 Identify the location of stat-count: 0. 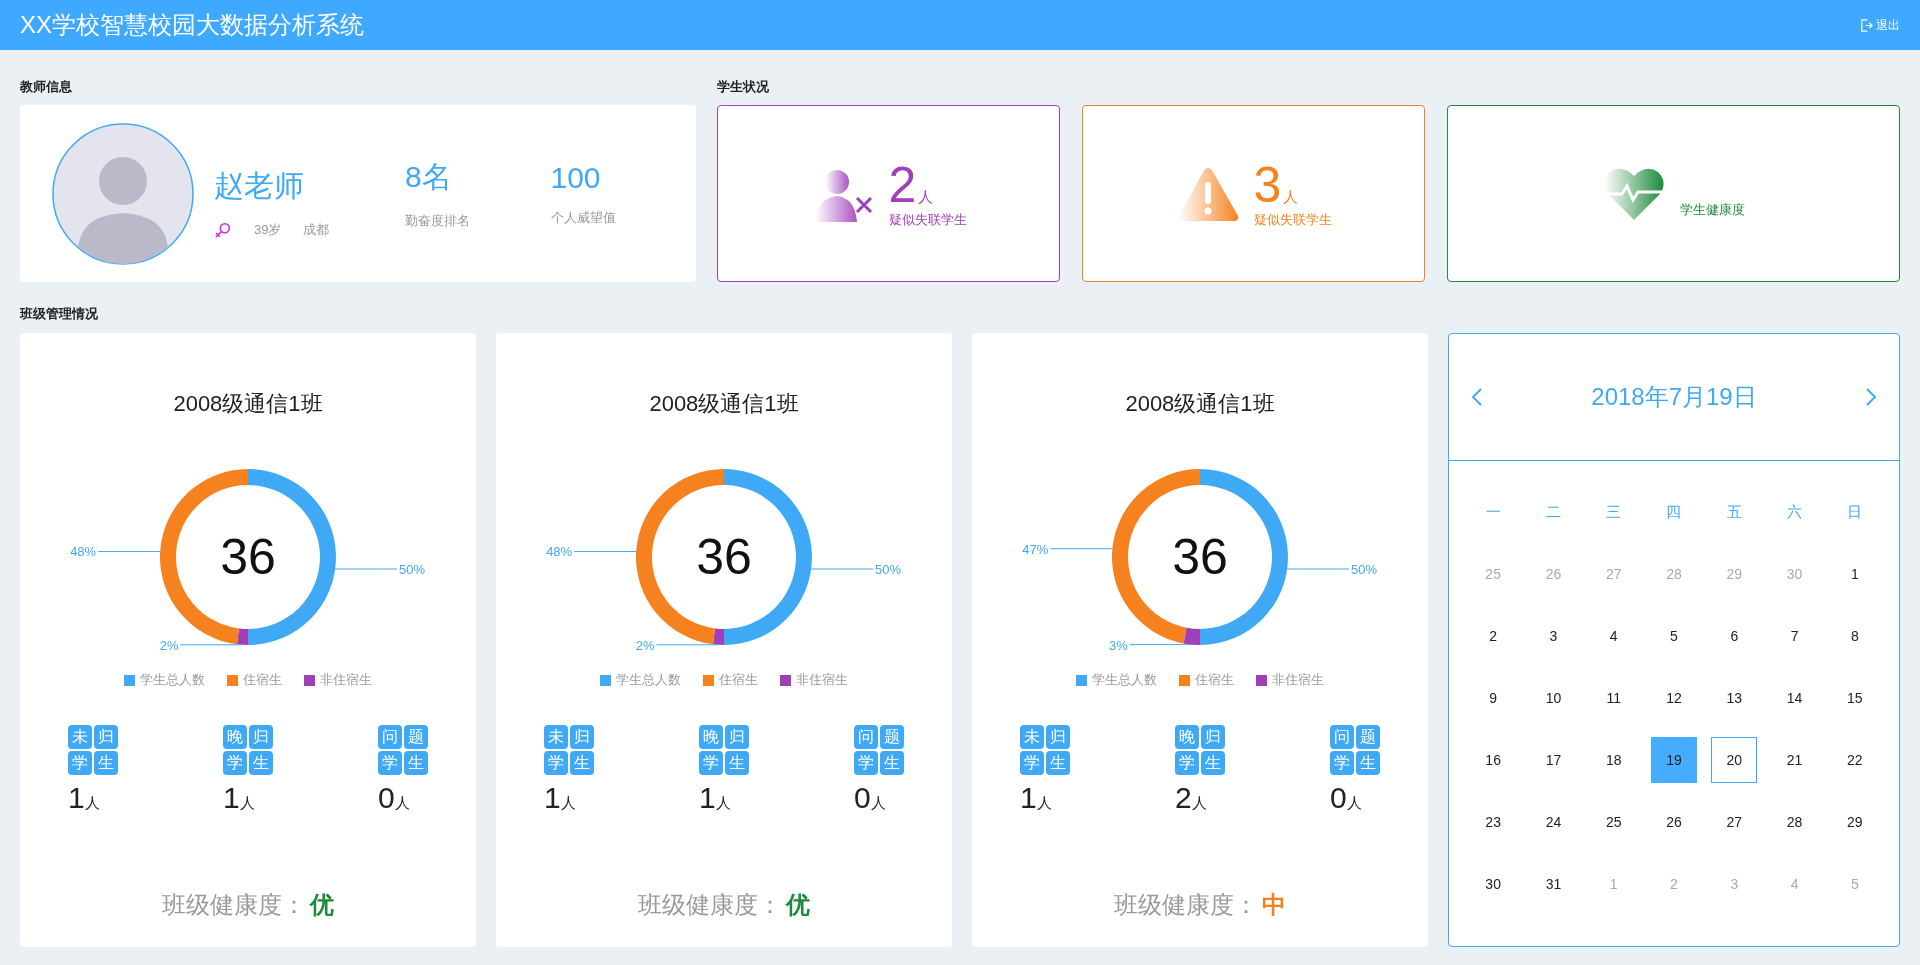
(386, 798).